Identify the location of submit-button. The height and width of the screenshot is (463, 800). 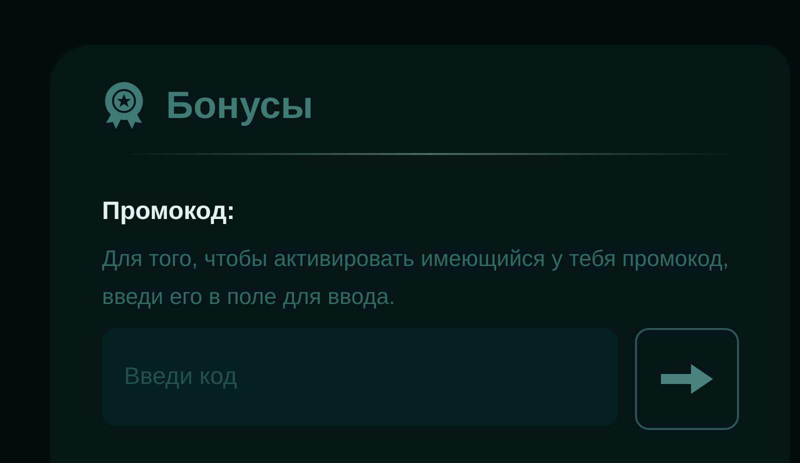
(687, 379).